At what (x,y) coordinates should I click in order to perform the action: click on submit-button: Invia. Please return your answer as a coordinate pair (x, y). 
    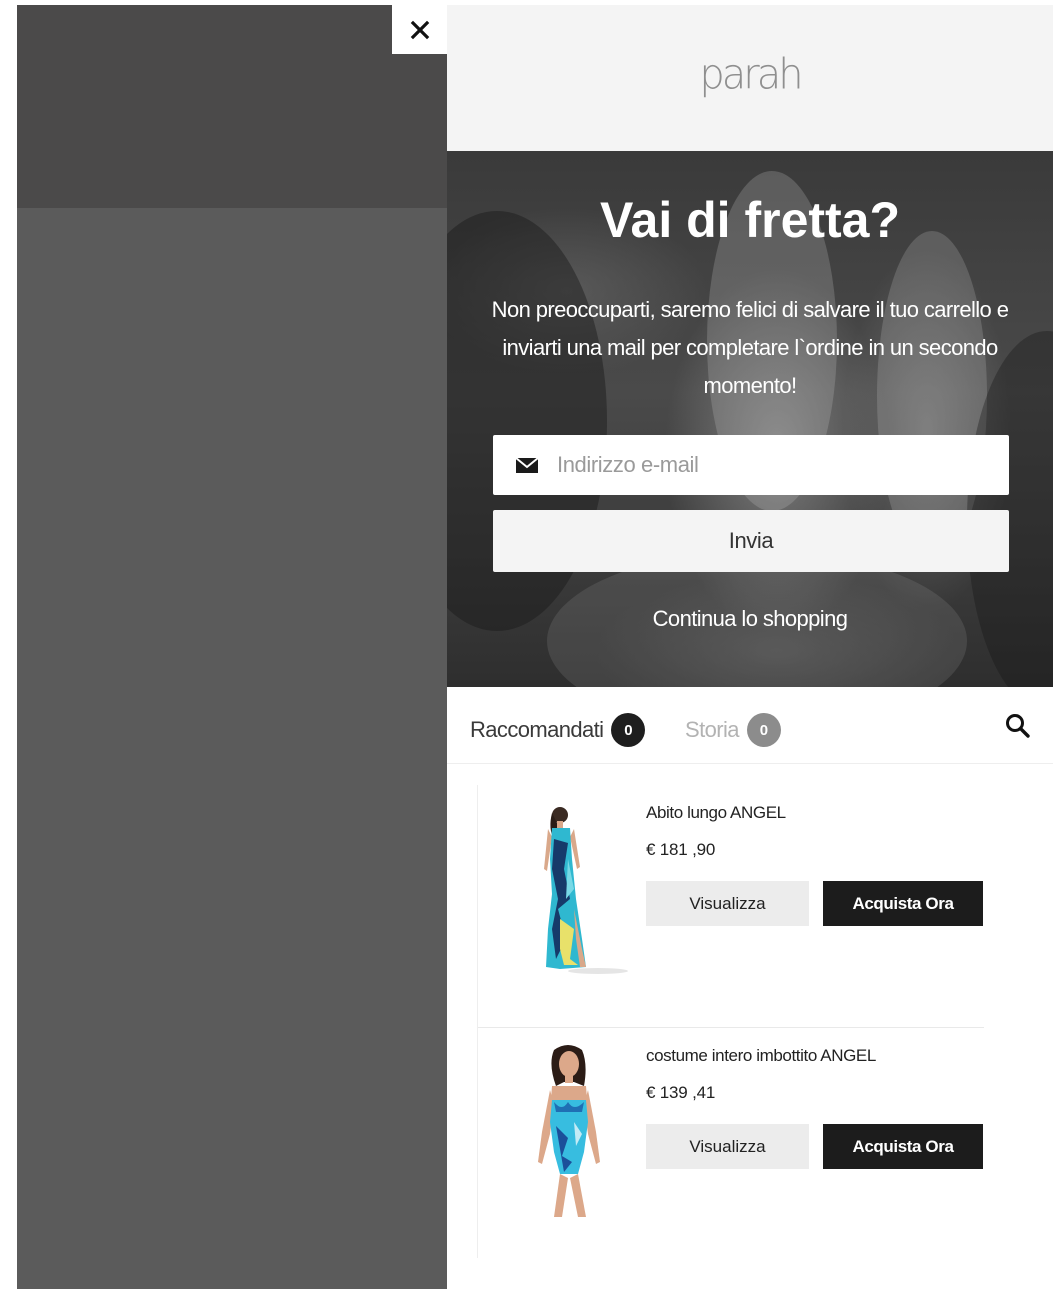
    Looking at the image, I should click on (751, 541).